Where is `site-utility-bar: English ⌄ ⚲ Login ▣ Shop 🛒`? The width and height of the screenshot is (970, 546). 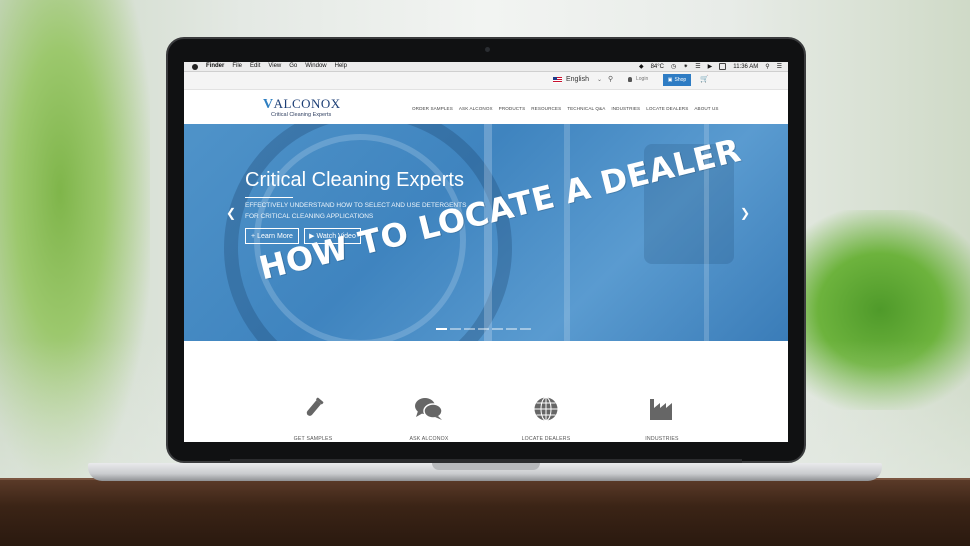
site-utility-bar: English ⌄ ⚲ Login ▣ Shop 🛒 is located at coordinates (486, 81).